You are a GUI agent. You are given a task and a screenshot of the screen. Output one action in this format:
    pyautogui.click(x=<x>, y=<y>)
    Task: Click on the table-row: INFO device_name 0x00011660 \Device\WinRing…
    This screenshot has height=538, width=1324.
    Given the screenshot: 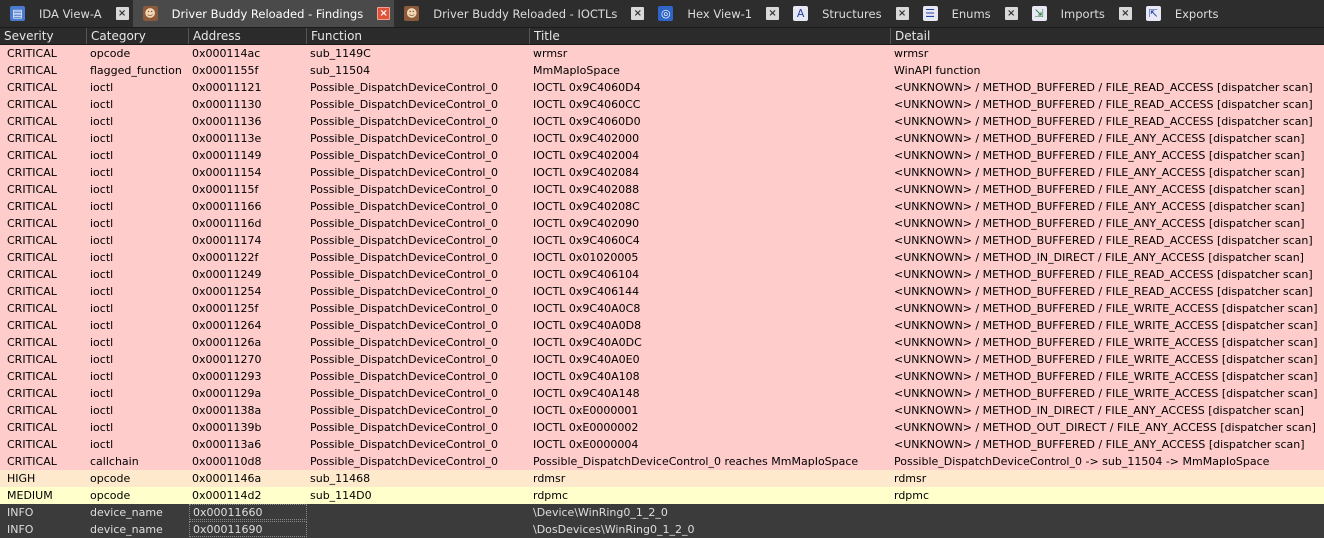 What is the action you would take?
    pyautogui.click(x=662, y=512)
    